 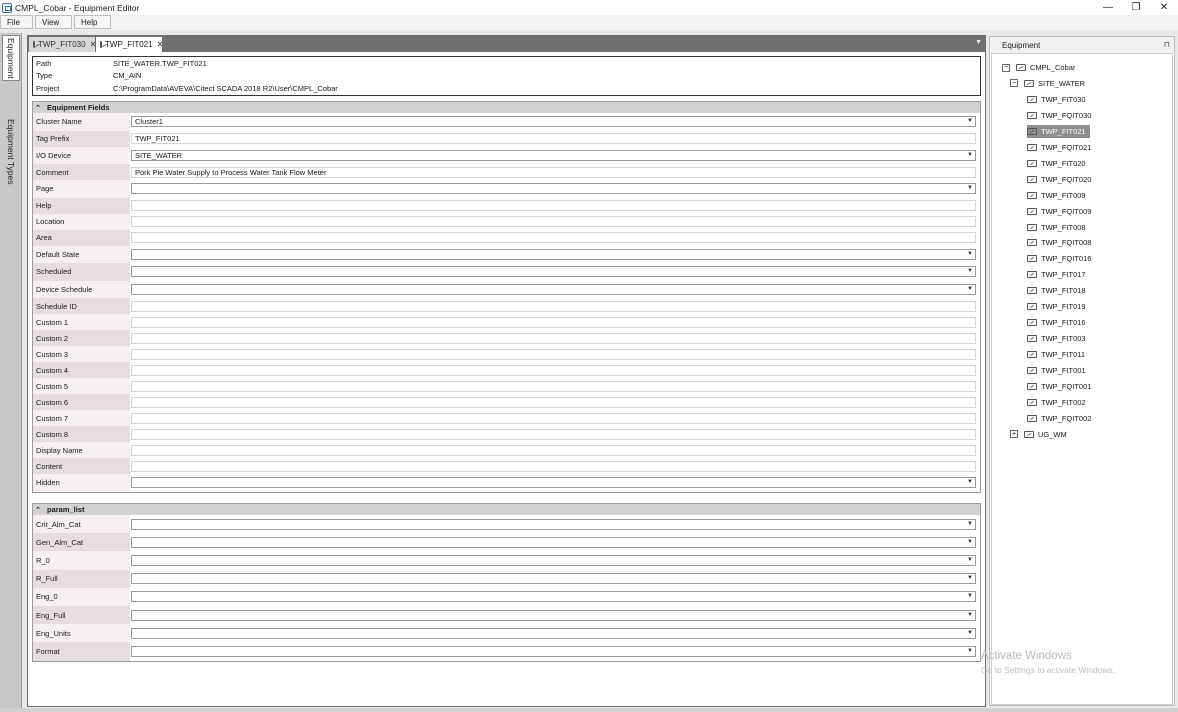 What do you see at coordinates (1063, 339) in the screenshot?
I see `tree-node-label: TWP_FIT003` at bounding box center [1063, 339].